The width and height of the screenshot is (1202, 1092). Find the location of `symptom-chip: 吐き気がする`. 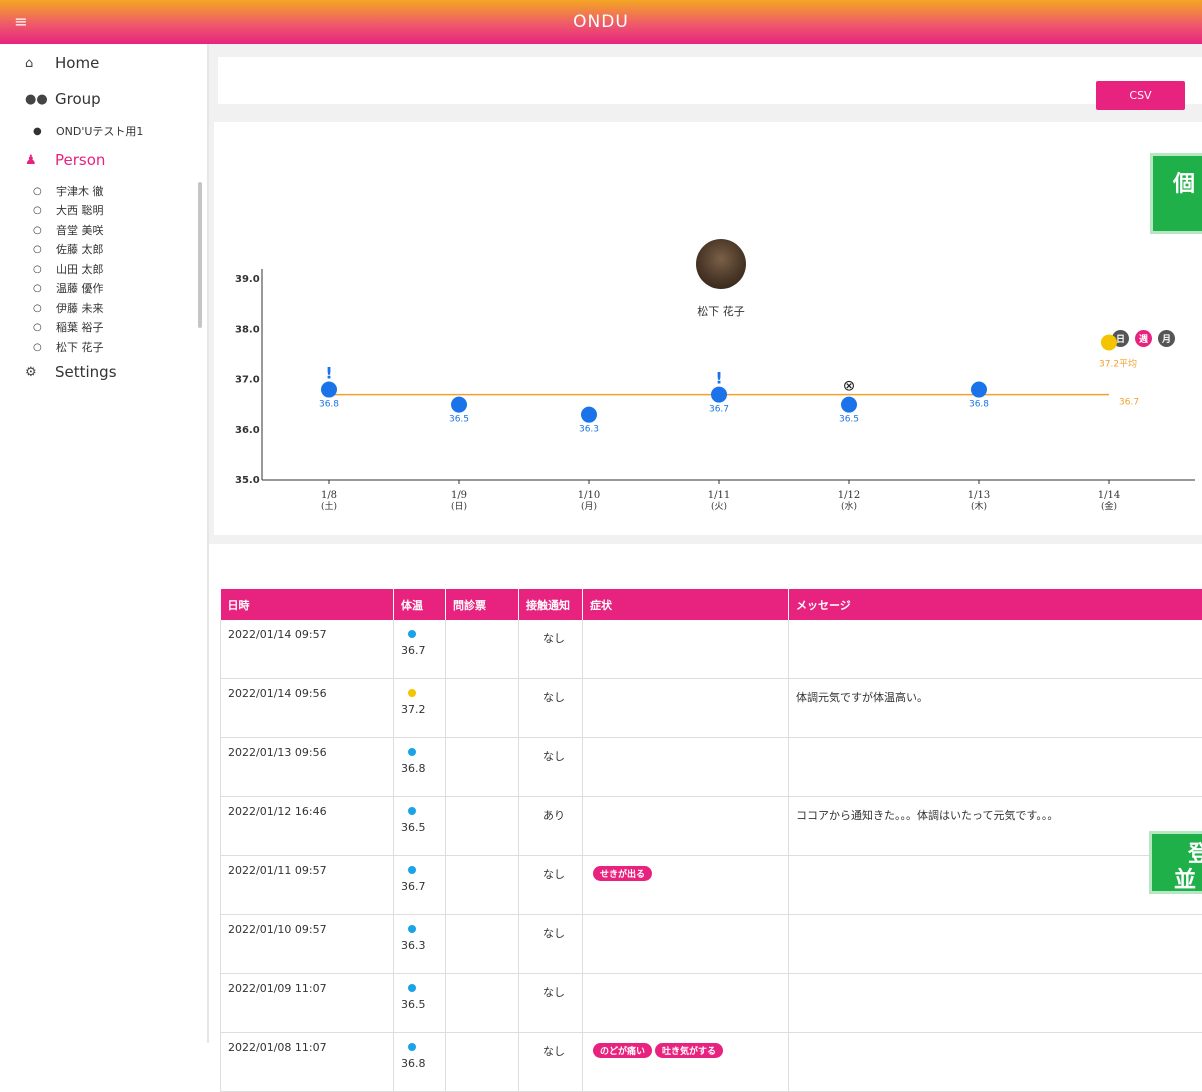

symptom-chip: 吐き気がする is located at coordinates (689, 1050).